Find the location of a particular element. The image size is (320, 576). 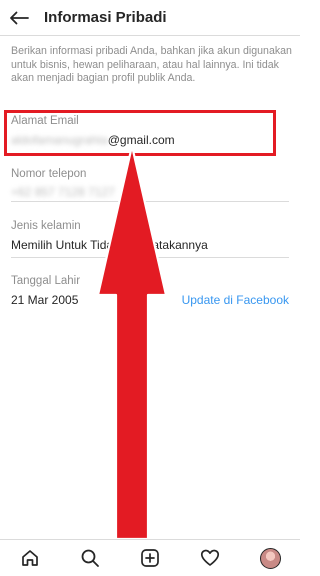

gender-label: Jenis kelamin is located at coordinates (46, 226).